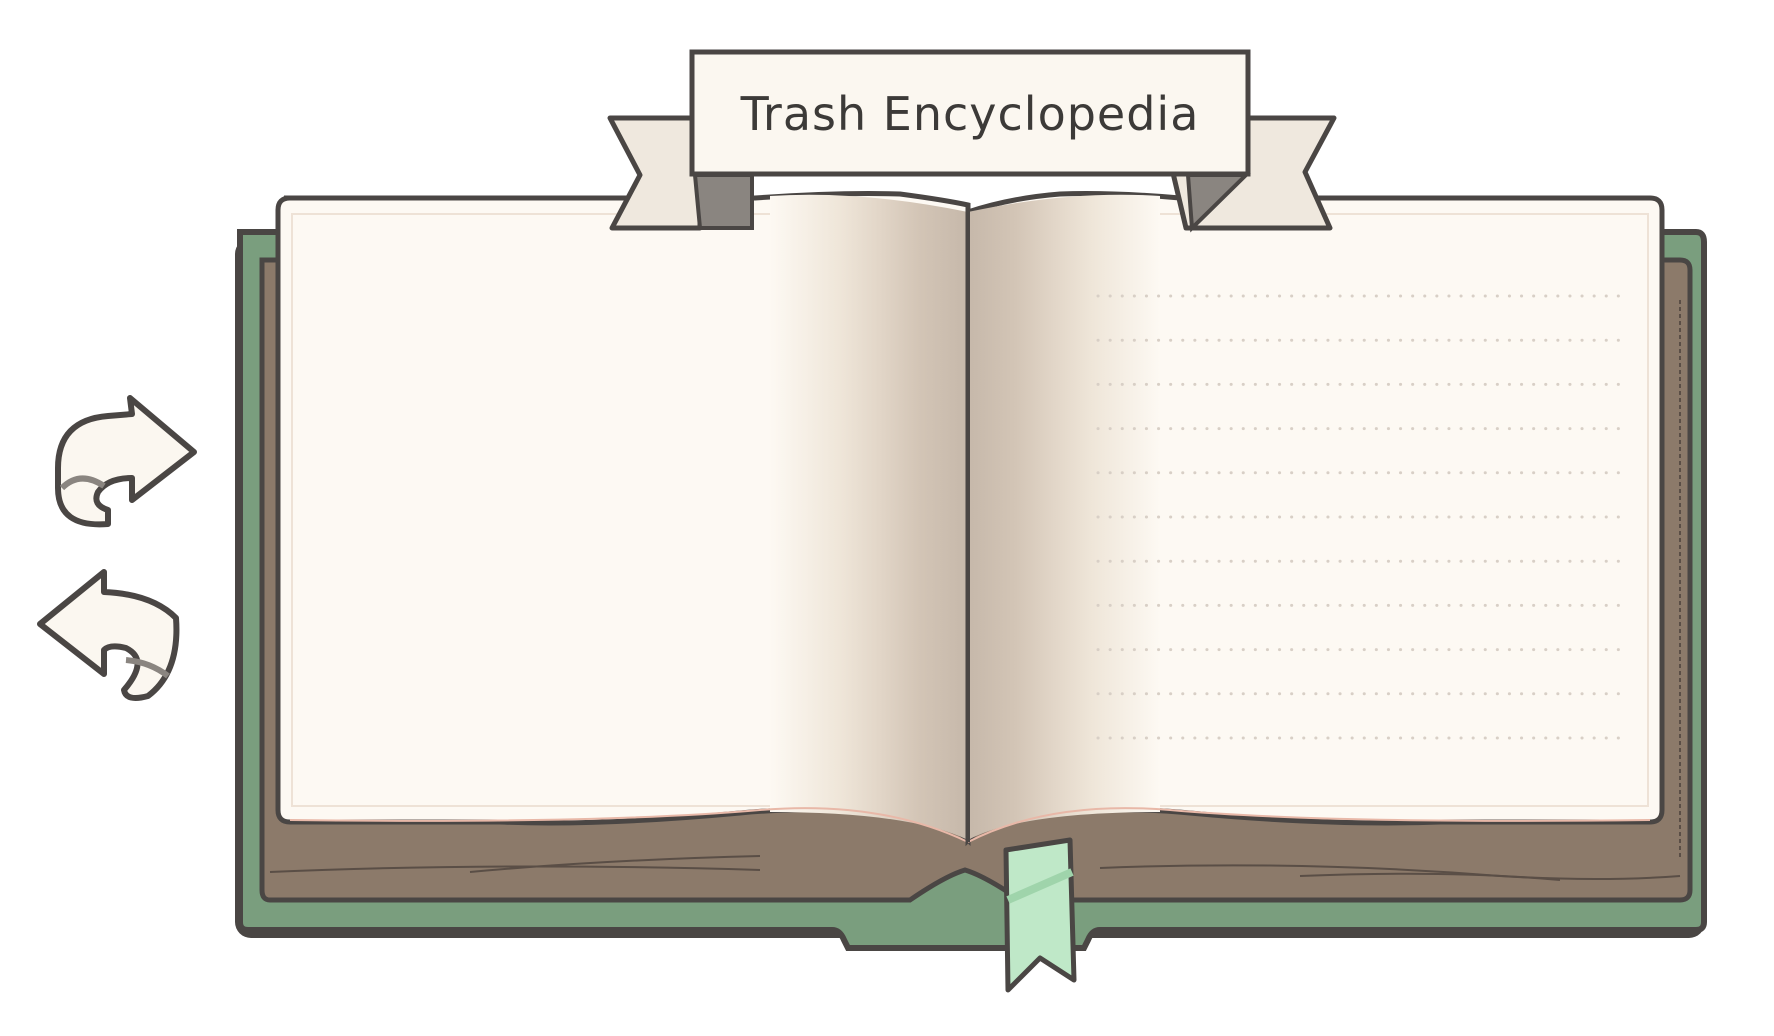 Image resolution: width=1774 pixels, height=1036 pixels. What do you see at coordinates (1040, 915) in the screenshot?
I see `bookmark-ribbon` at bounding box center [1040, 915].